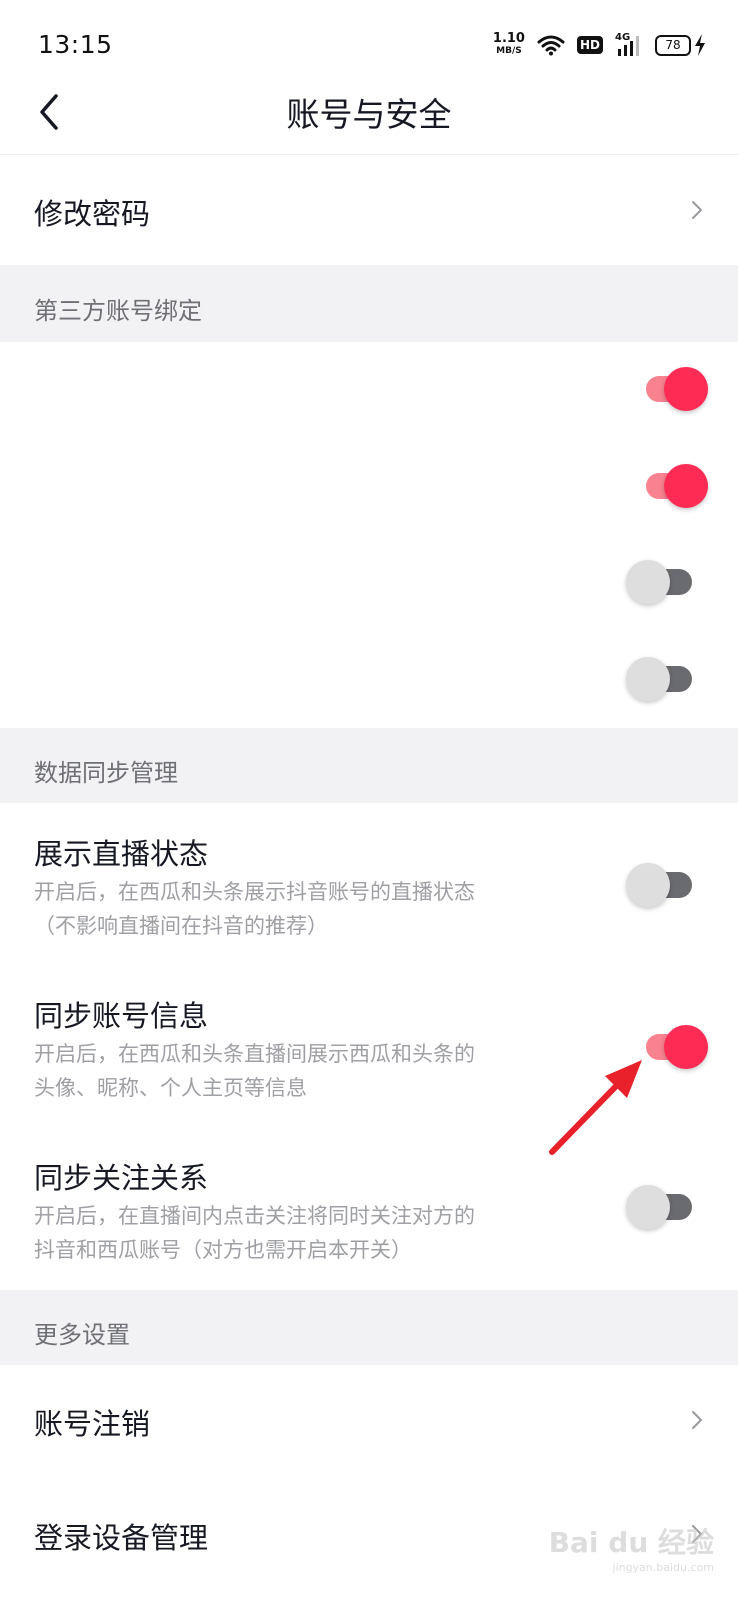 This screenshot has width=738, height=1600. Describe the element at coordinates (663, 1567) in the screenshot. I see `watermark-url: jingyan.baidu.com` at that location.